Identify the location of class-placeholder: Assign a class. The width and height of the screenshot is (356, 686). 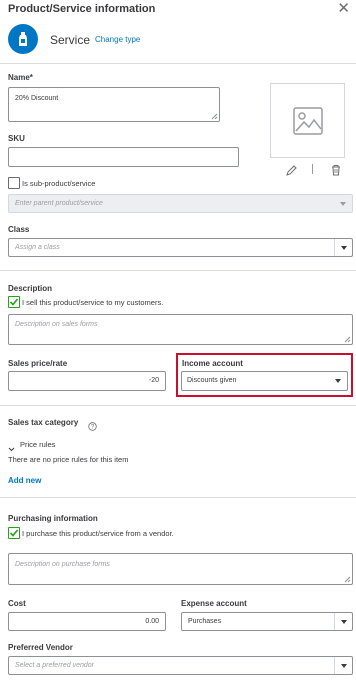
(37, 247).